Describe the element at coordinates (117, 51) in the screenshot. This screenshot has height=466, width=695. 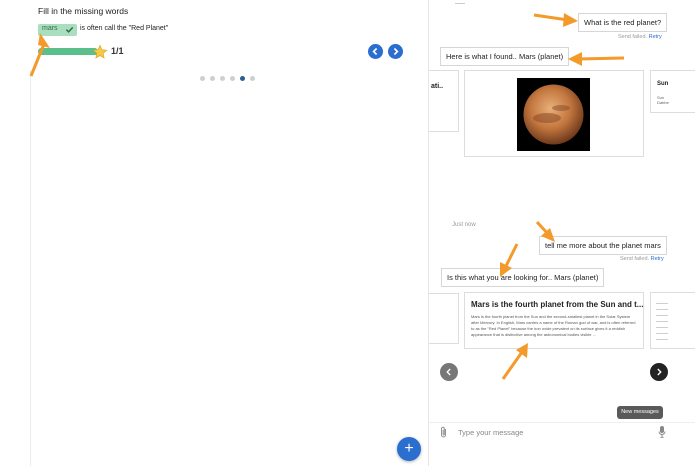
I see `score-text: 1/1` at that location.